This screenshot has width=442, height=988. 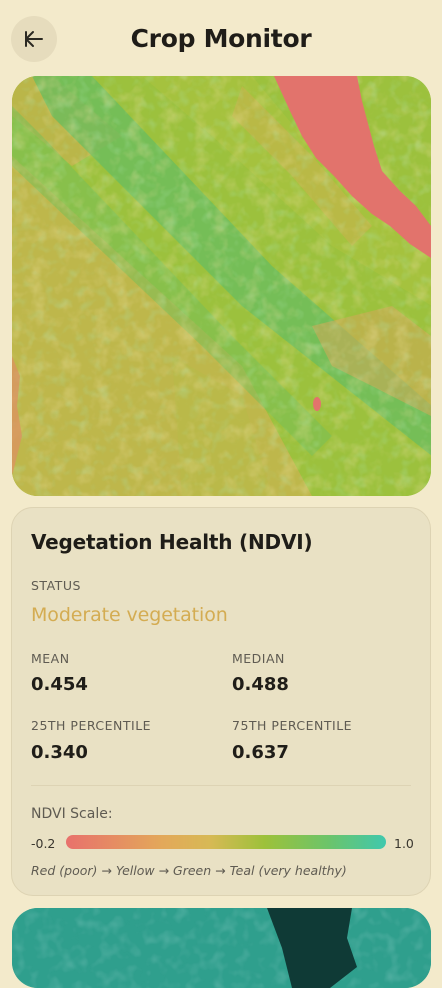 I want to click on median-label: MEDIAN, so click(x=258, y=658).